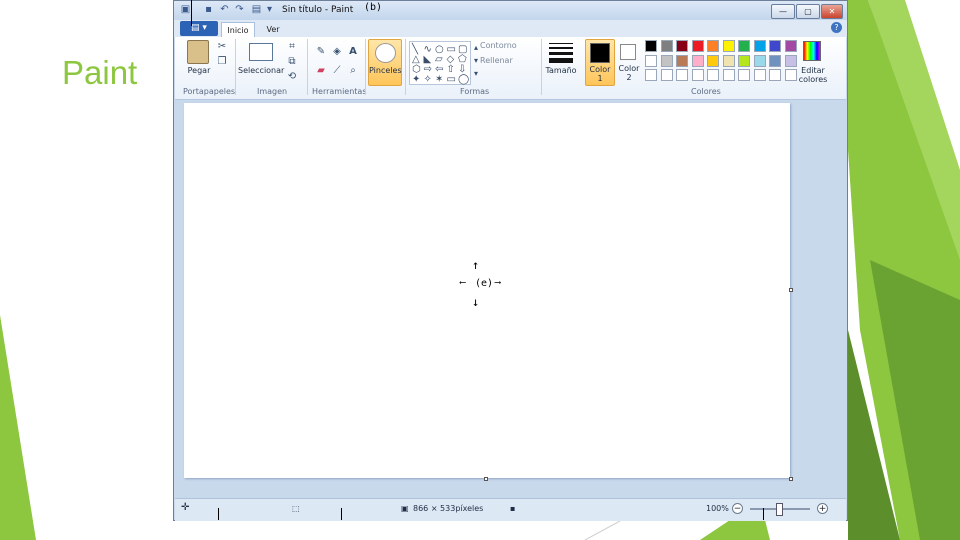  I want to click on canvas-size-text: 866 × 533píxeles, so click(448, 508).